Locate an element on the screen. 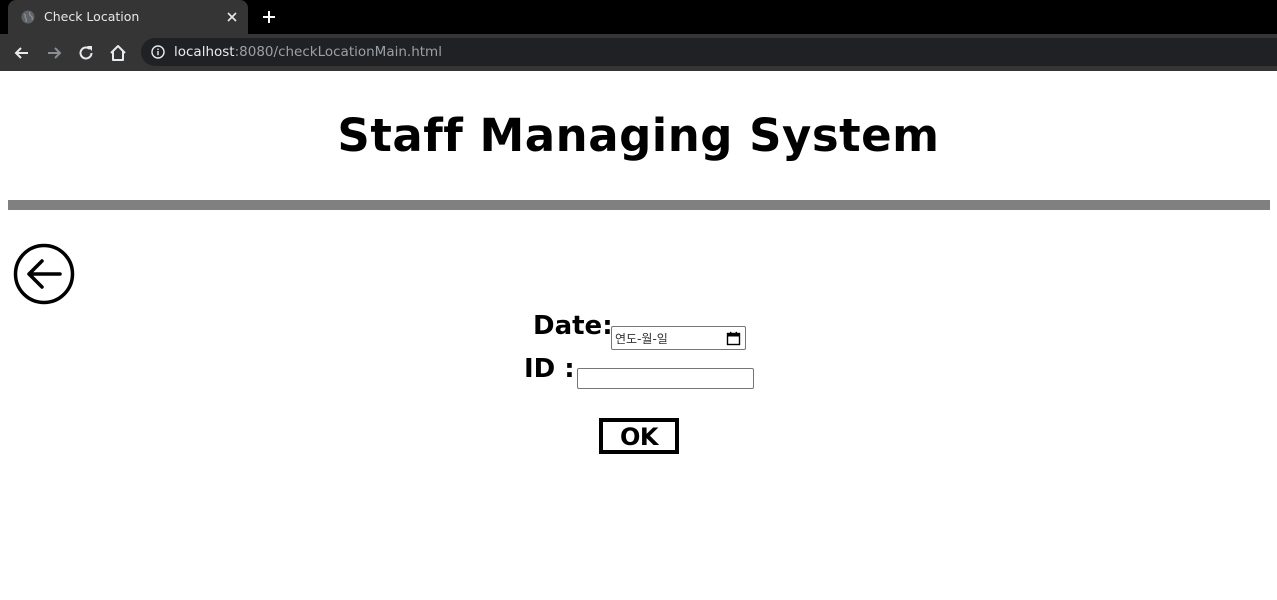 Image resolution: width=1277 pixels, height=600 pixels. close-tab-icon is located at coordinates (232, 17).